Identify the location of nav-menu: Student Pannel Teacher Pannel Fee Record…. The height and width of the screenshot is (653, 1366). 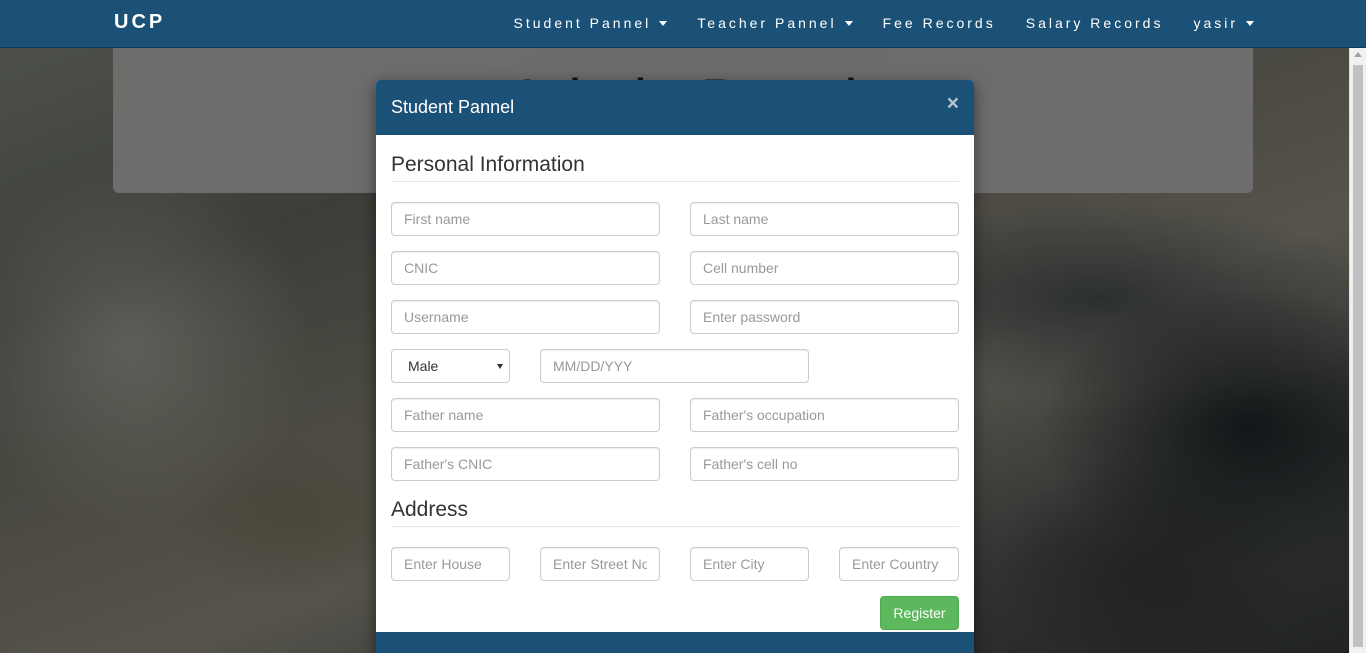
(884, 23).